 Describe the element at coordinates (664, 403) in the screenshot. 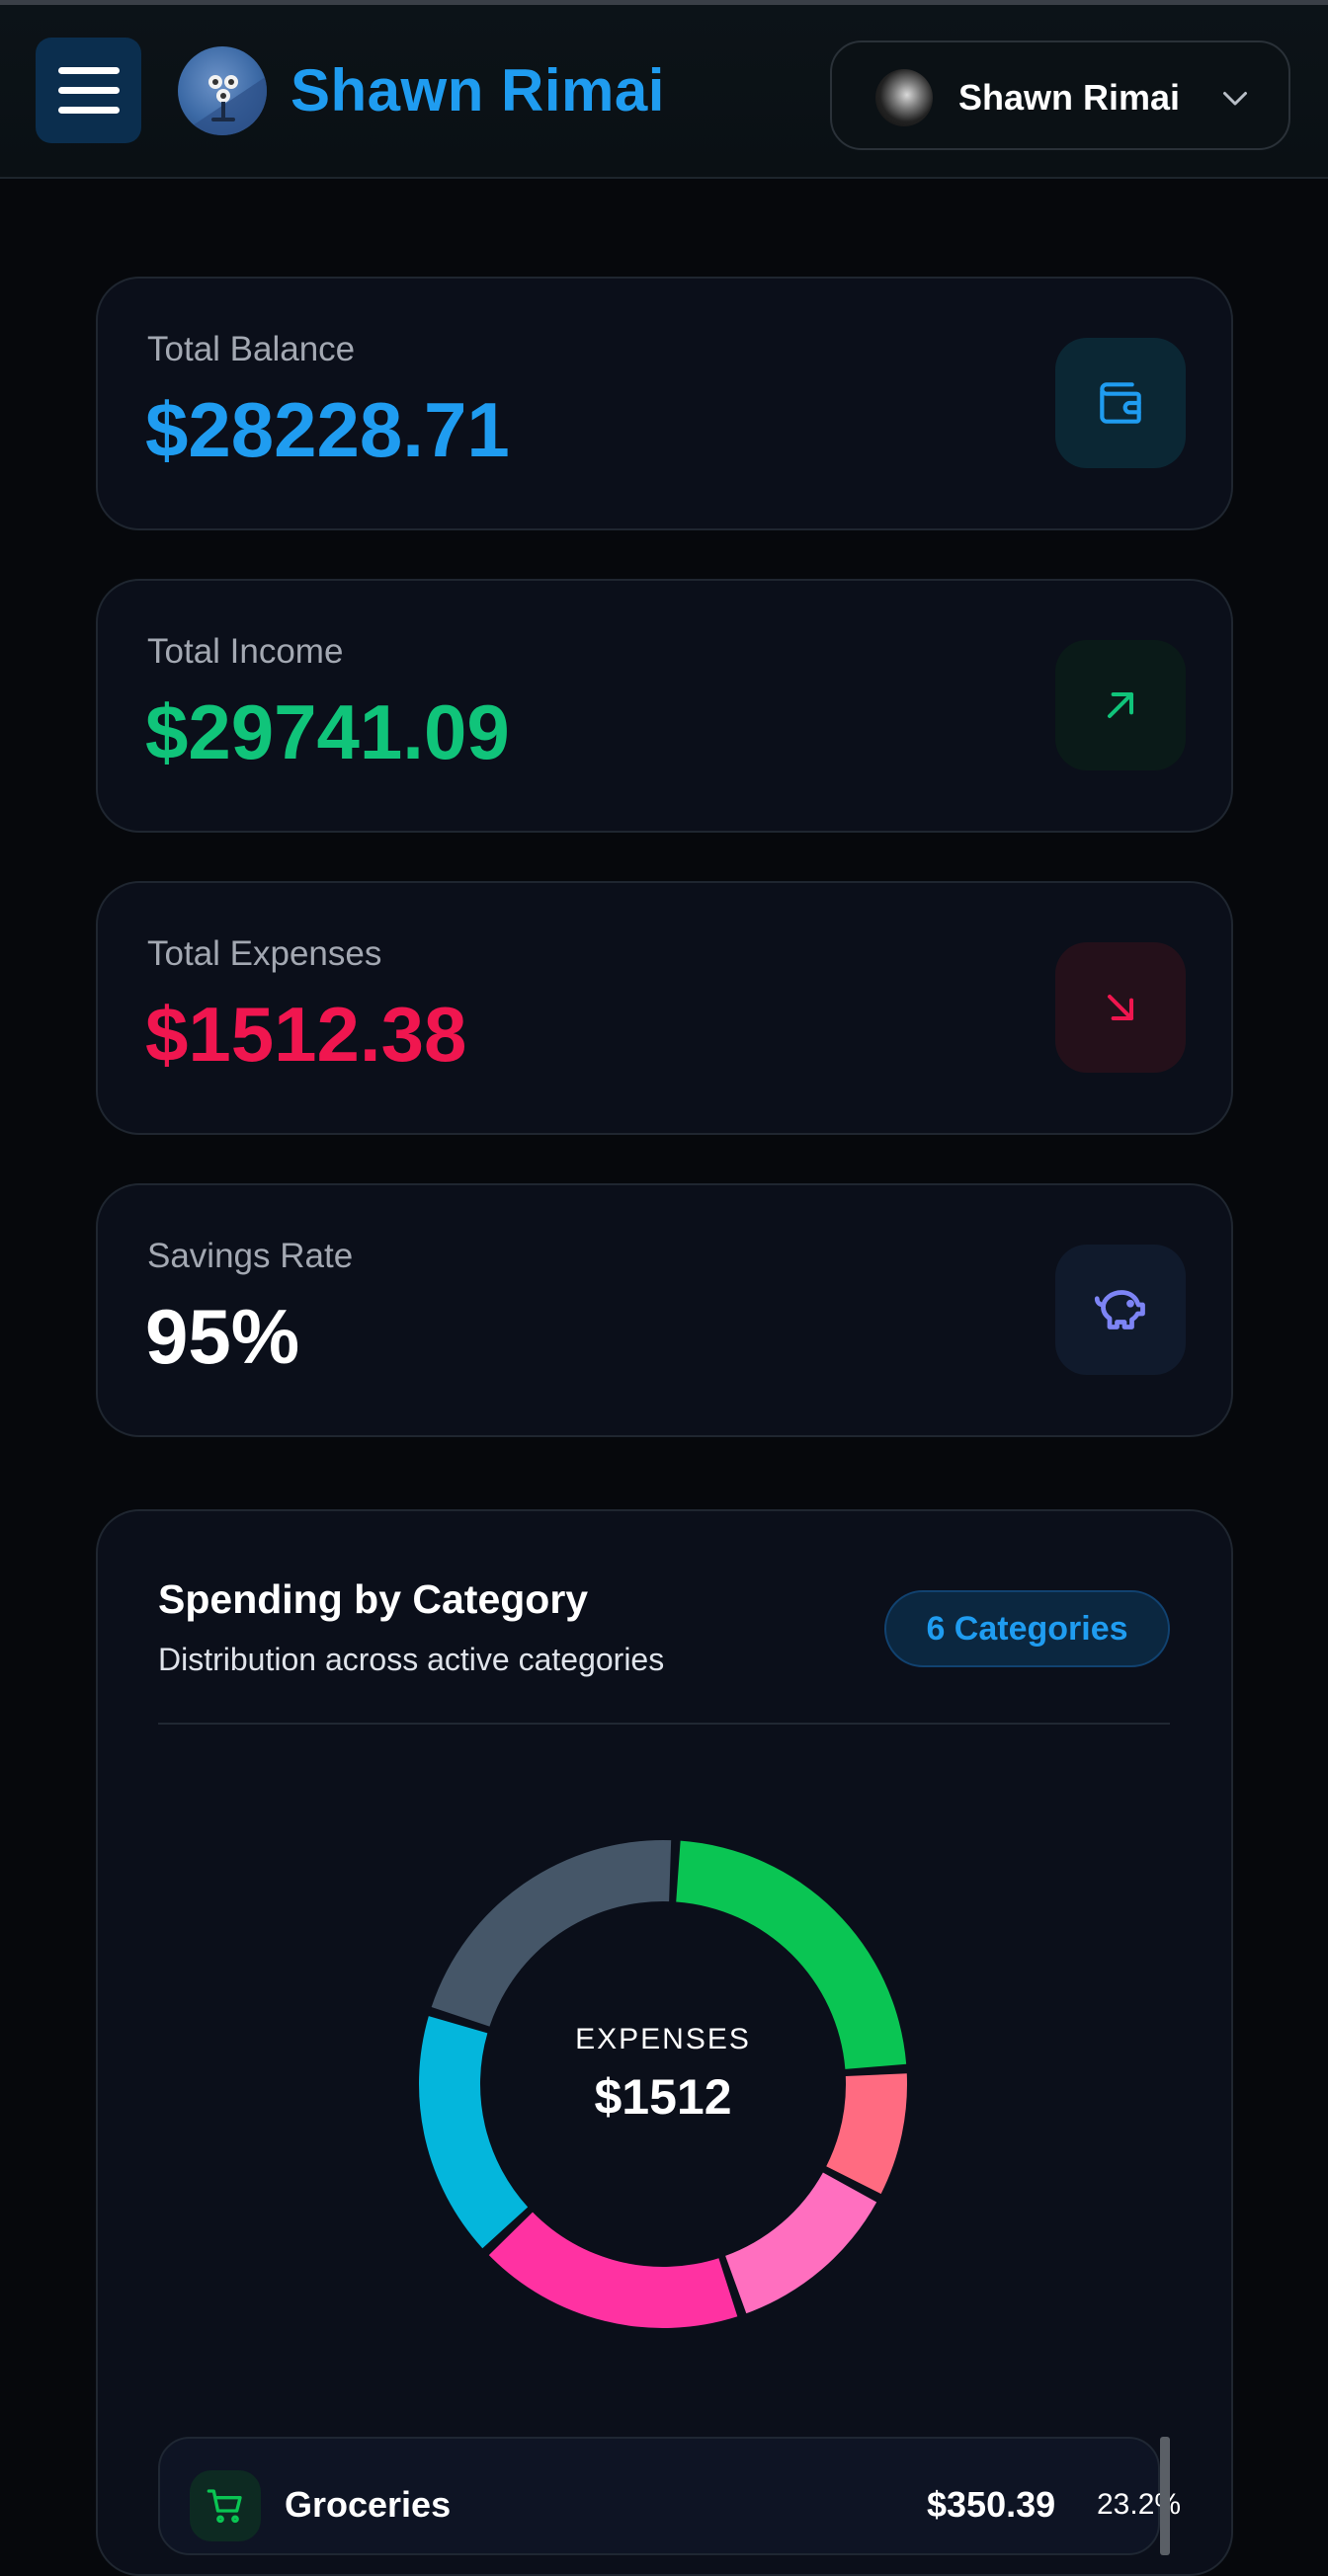

I see `total-balance-card: Total Balance $28228.71` at that location.